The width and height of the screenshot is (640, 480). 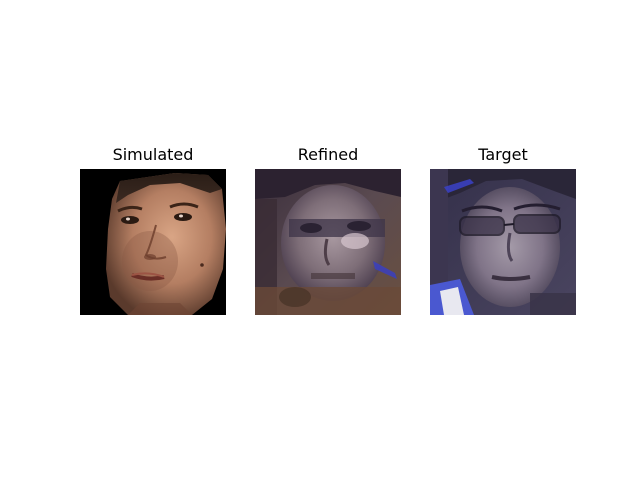 What do you see at coordinates (328, 154) in the screenshot?
I see `panel-title-refined: Refined` at bounding box center [328, 154].